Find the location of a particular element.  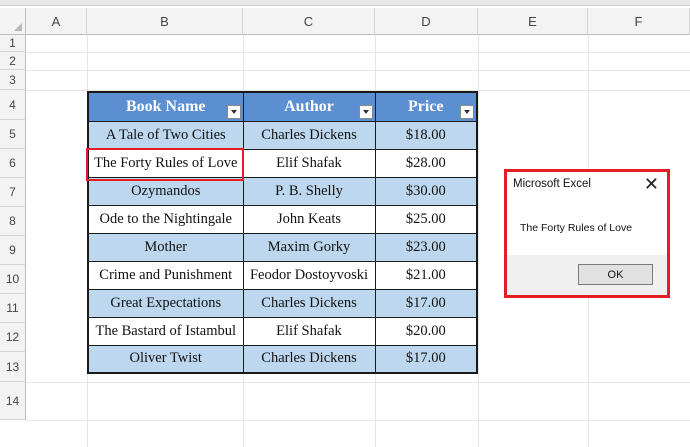

cell-price: $20.00 is located at coordinates (426, 331).